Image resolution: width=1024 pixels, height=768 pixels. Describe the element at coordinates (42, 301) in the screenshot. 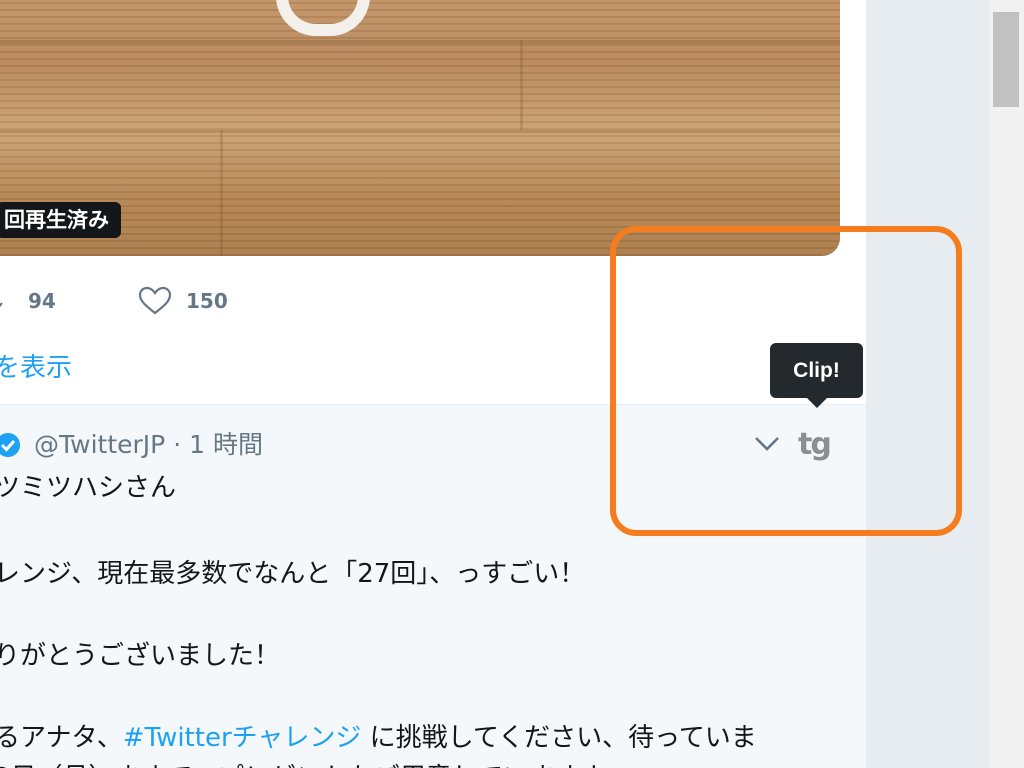

I see `retweet-count: 94` at that location.